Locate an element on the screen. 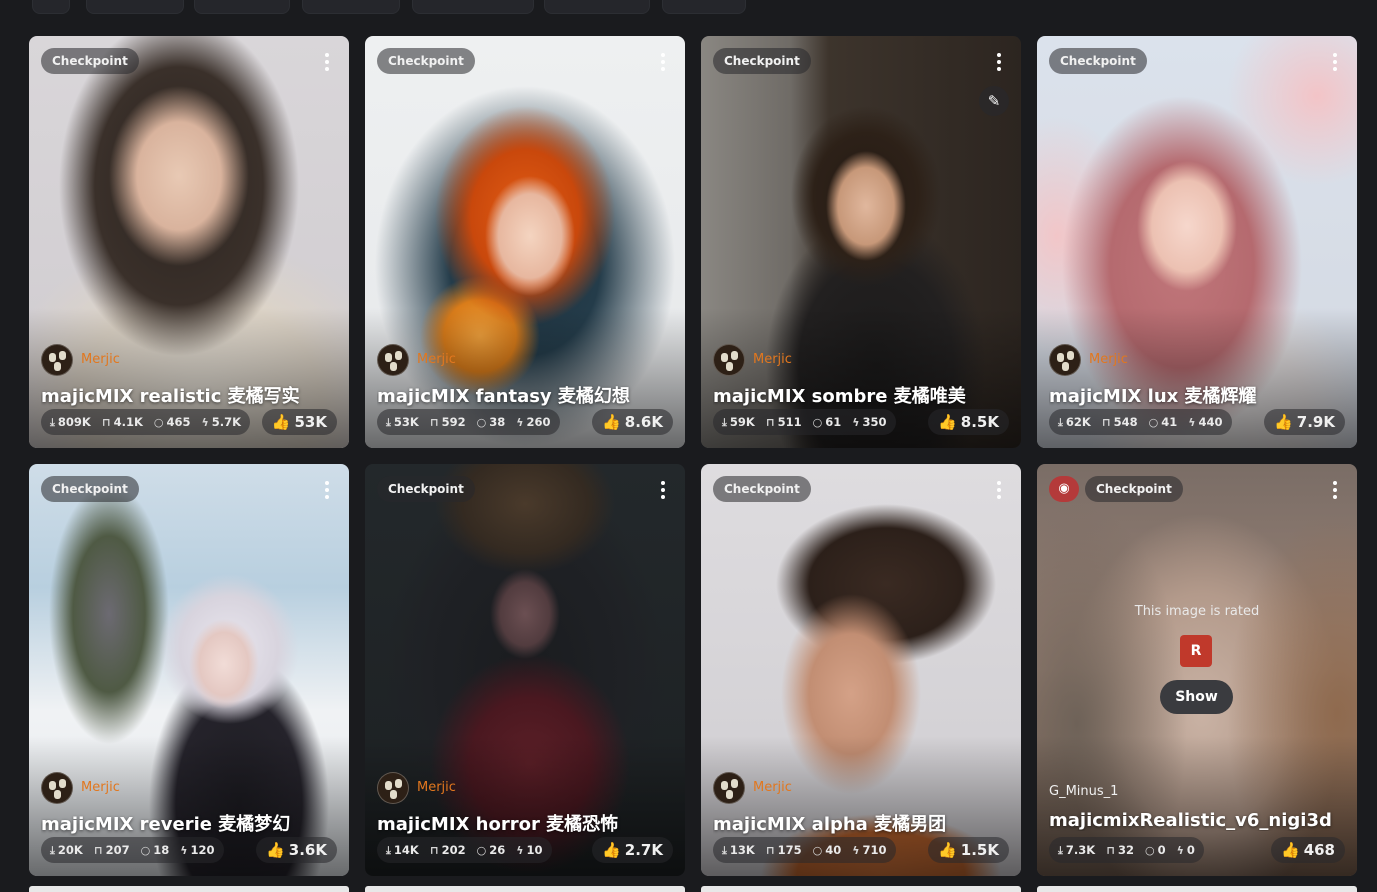  favorite-count: 4.1K is located at coordinates (128, 422).